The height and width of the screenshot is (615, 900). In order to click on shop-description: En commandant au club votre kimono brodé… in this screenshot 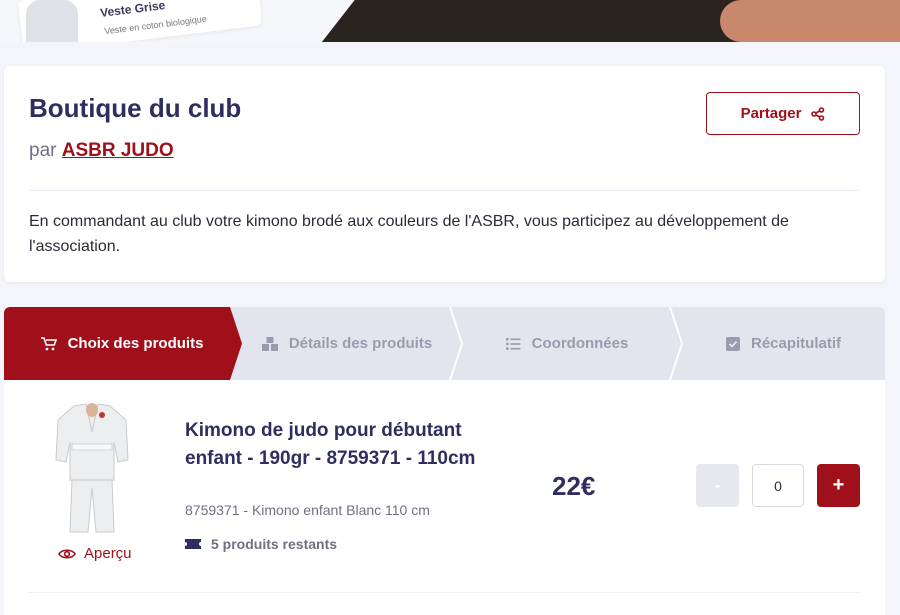, I will do `click(409, 234)`.